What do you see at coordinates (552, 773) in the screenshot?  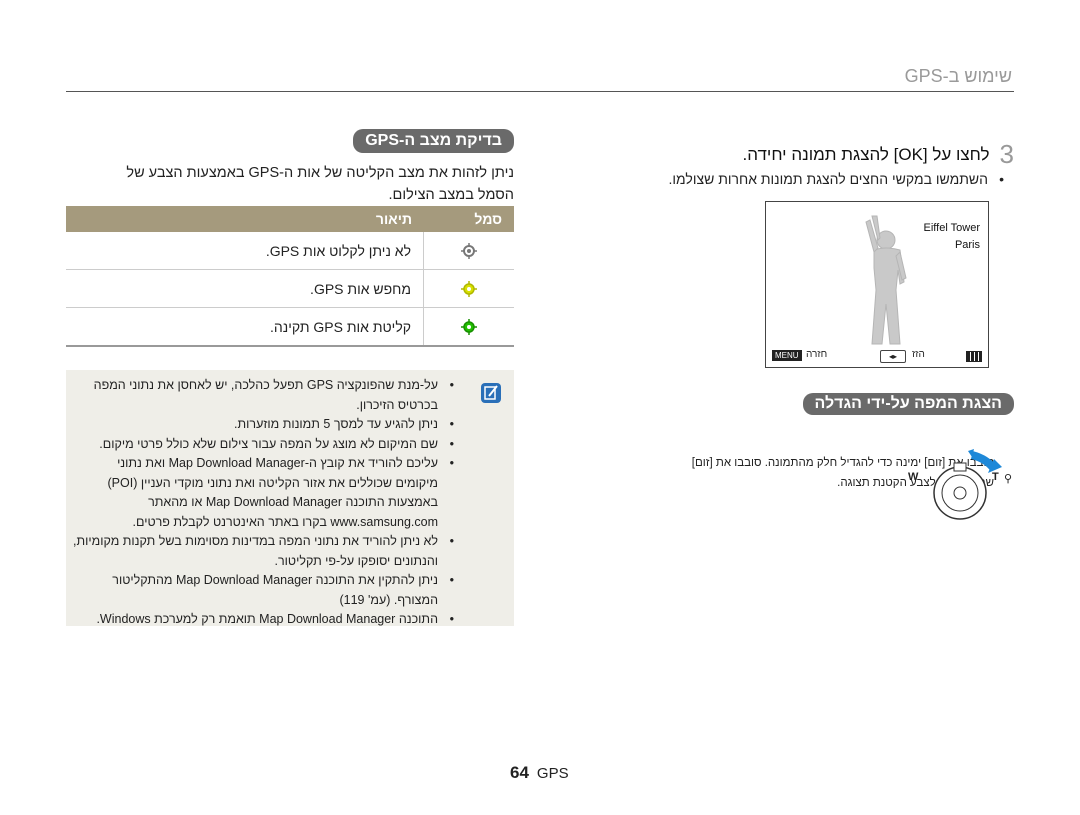 I see `footer-label: GPS` at bounding box center [552, 773].